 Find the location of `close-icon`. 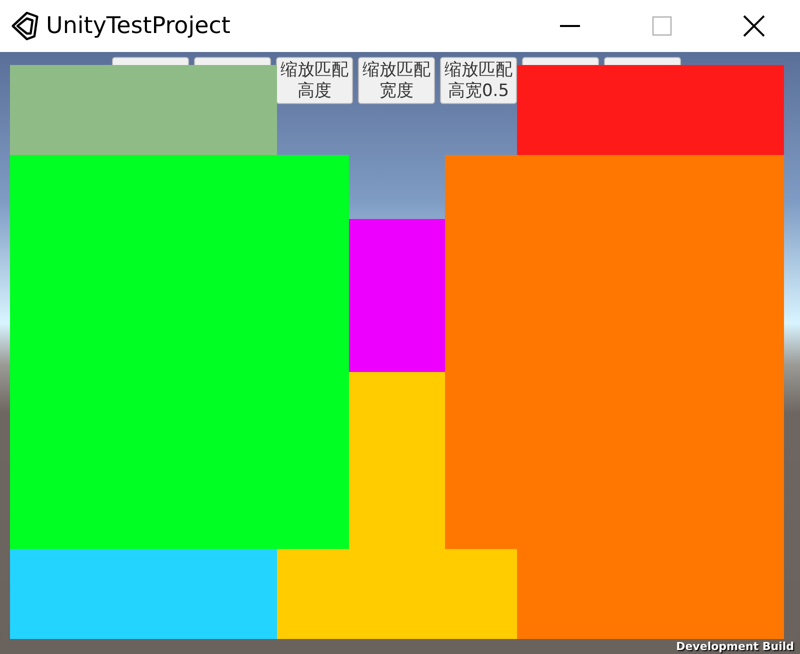

close-icon is located at coordinates (754, 26).